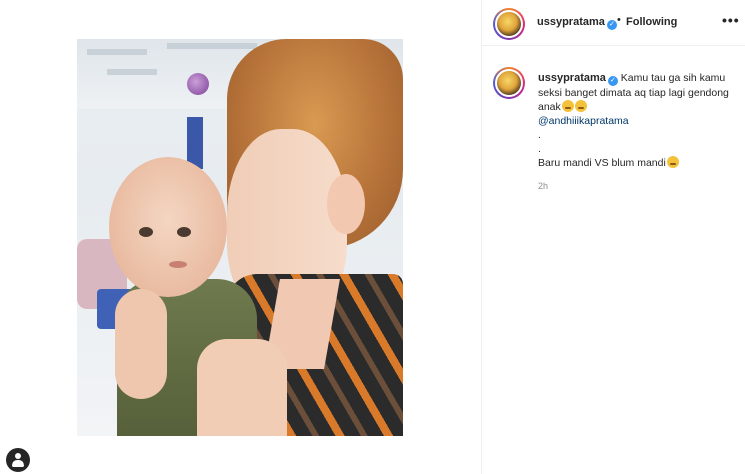 The image size is (745, 474). What do you see at coordinates (731, 20) in the screenshot?
I see `more-options-icon: •••` at bounding box center [731, 20].